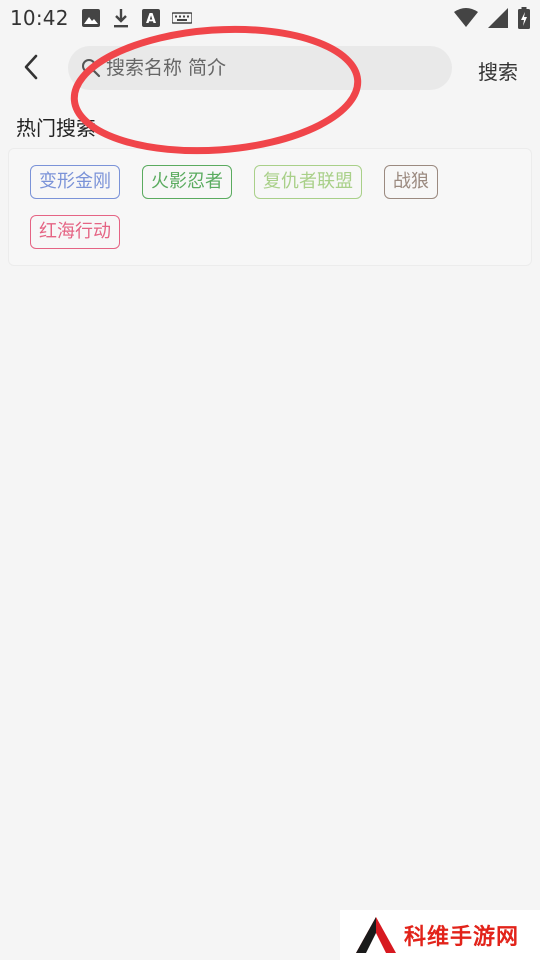  What do you see at coordinates (182, 18) in the screenshot?
I see `keyboard-icon` at bounding box center [182, 18].